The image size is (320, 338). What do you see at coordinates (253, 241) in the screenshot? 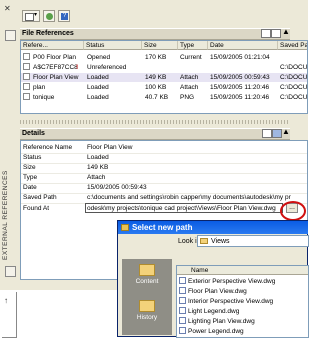
I see `look-in-select: Views` at bounding box center [253, 241].